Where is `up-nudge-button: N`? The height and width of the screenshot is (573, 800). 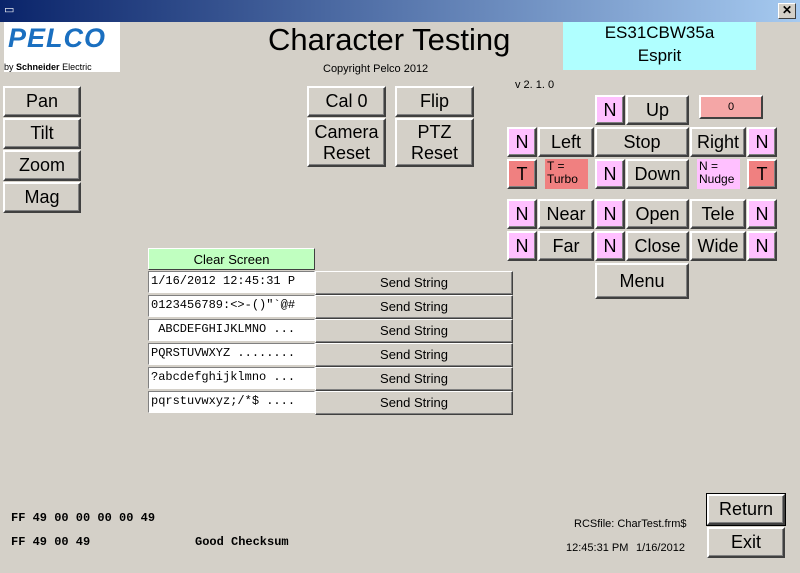 up-nudge-button: N is located at coordinates (610, 110).